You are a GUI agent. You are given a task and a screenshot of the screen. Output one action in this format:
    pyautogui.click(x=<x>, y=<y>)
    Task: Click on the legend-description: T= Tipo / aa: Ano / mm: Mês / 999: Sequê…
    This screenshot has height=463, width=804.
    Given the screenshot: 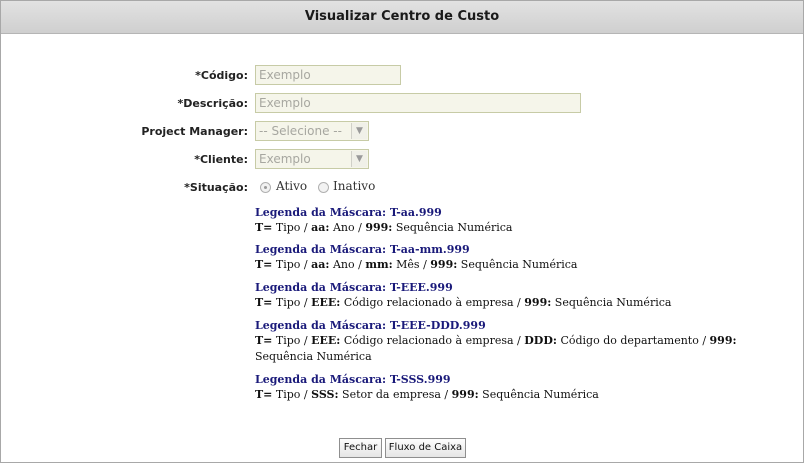 What is the action you would take?
    pyautogui.click(x=416, y=264)
    